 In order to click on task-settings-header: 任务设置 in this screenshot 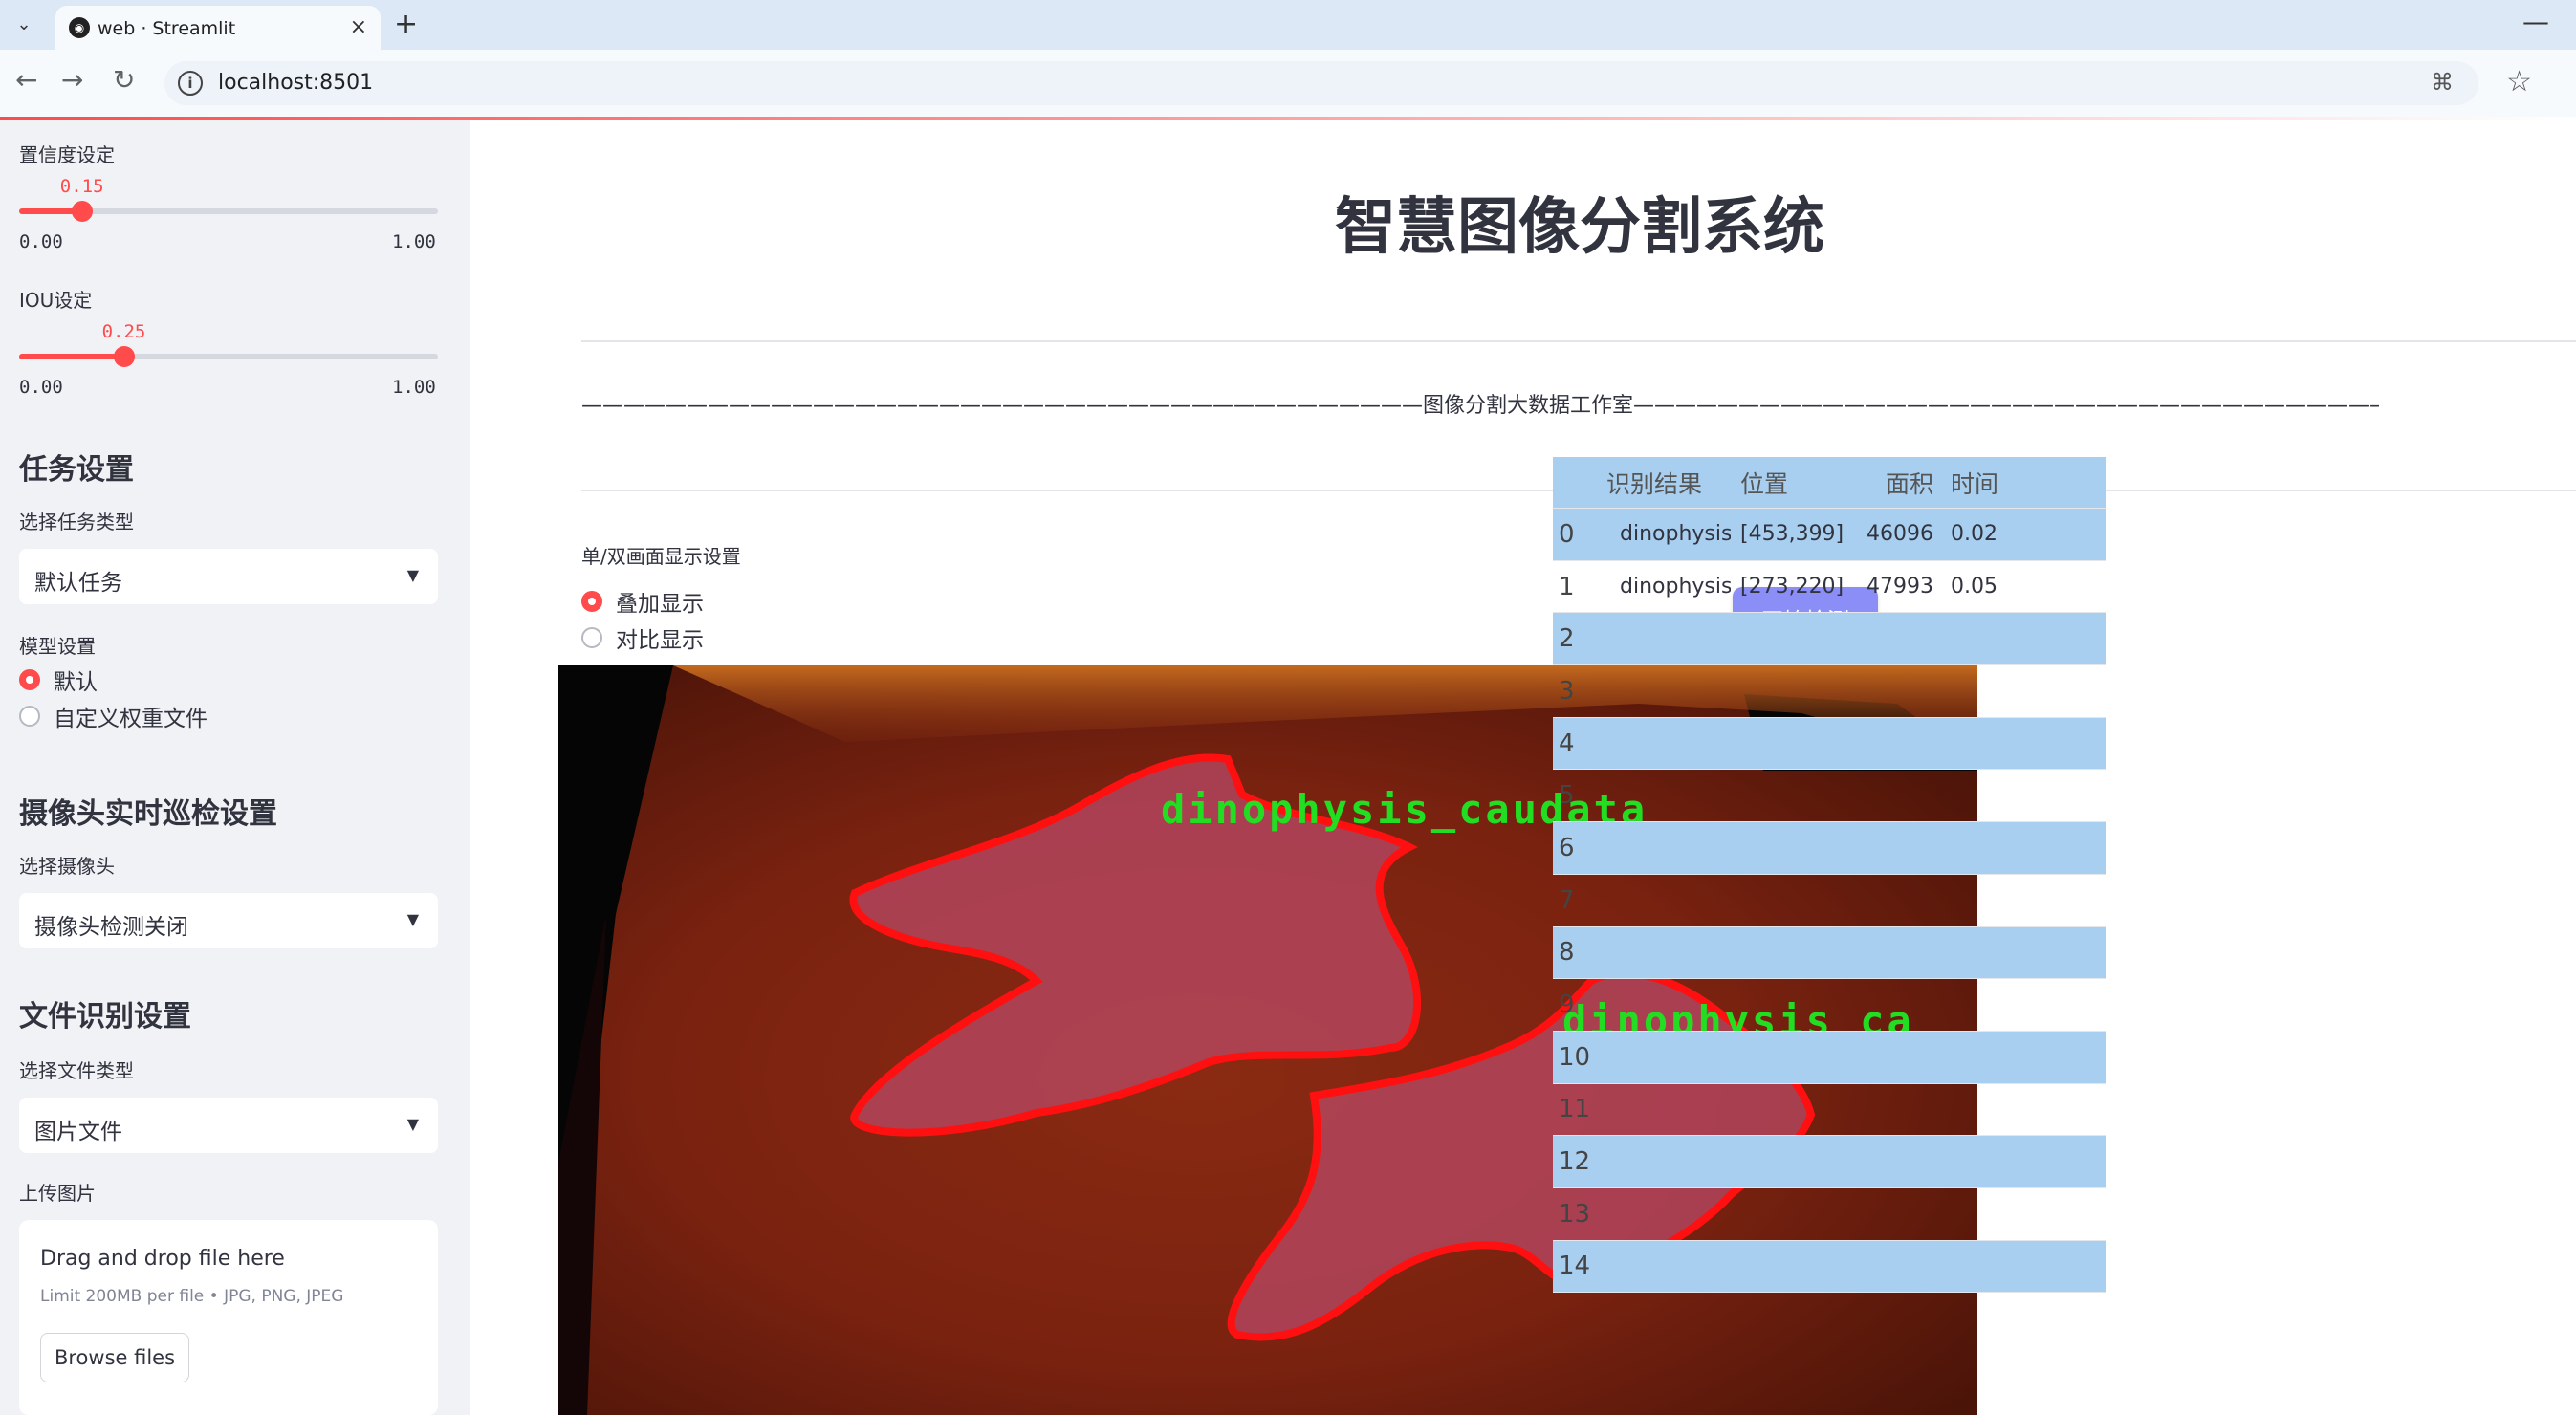, I will do `click(76, 470)`.